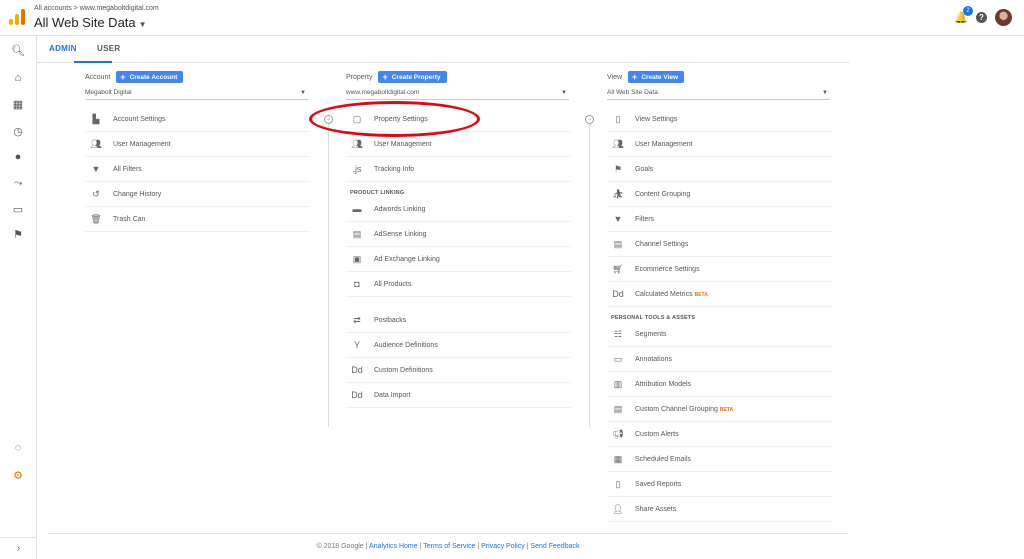 Image resolution: width=1024 pixels, height=559 pixels. What do you see at coordinates (150, 77) in the screenshot?
I see `create-account-button: + Create Account` at bounding box center [150, 77].